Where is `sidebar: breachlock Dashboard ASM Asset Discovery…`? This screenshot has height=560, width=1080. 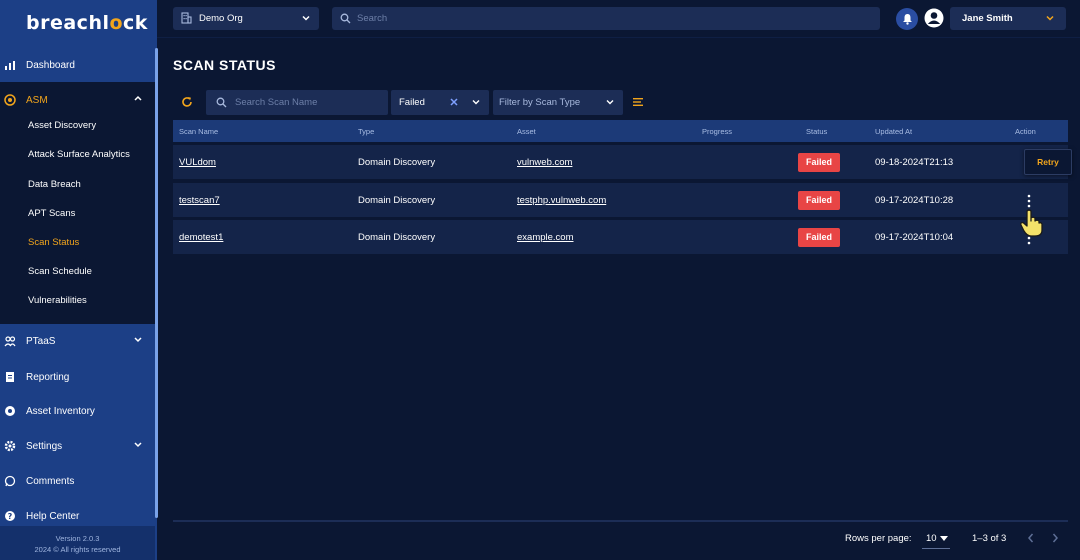
sidebar: breachlock Dashboard ASM Asset Discovery… is located at coordinates (78, 280).